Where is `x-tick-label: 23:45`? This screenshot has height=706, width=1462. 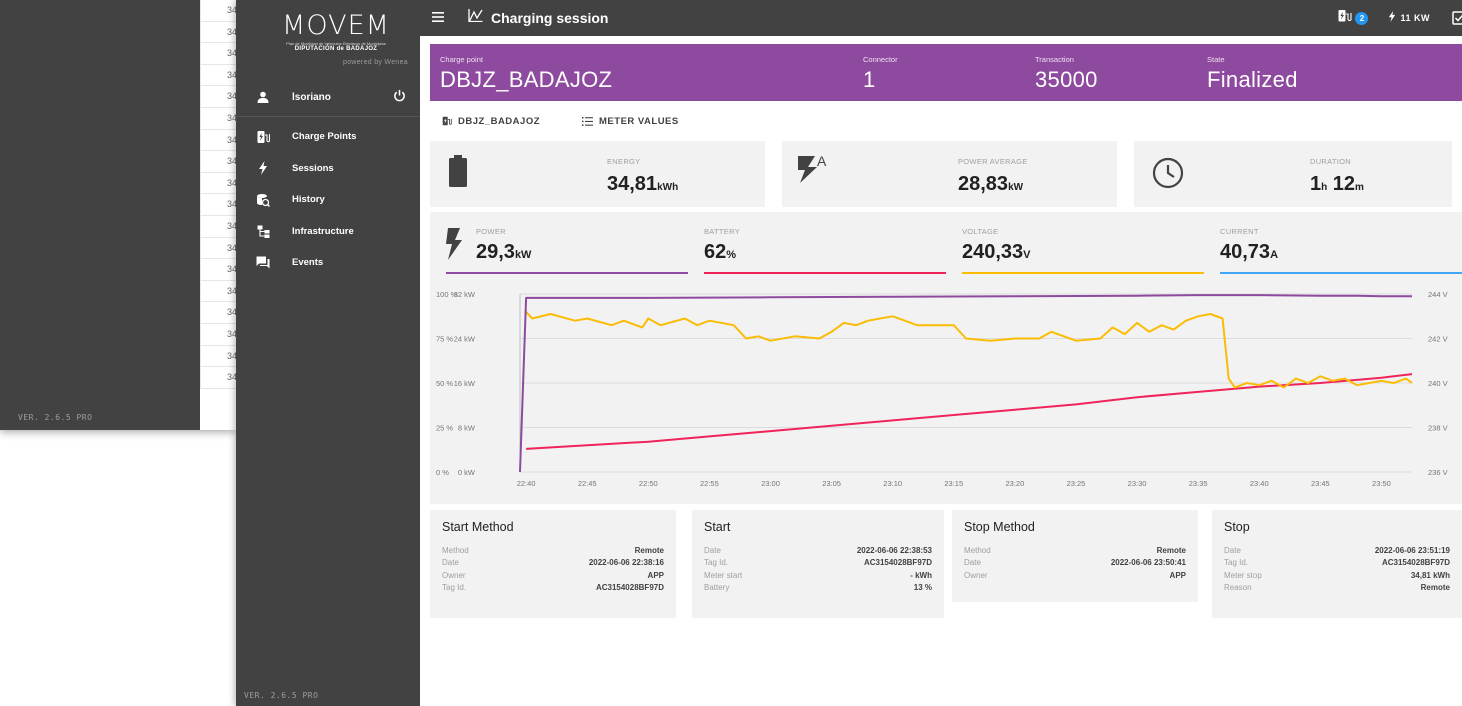
x-tick-label: 23:45 is located at coordinates (1320, 483).